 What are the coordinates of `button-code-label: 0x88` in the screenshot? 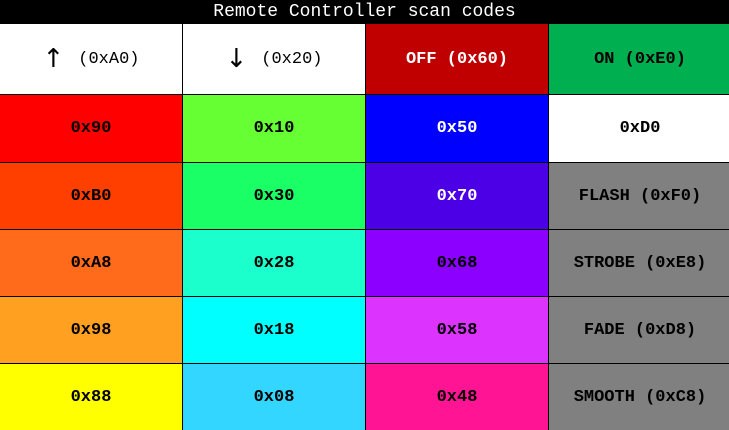 It's located at (91, 397).